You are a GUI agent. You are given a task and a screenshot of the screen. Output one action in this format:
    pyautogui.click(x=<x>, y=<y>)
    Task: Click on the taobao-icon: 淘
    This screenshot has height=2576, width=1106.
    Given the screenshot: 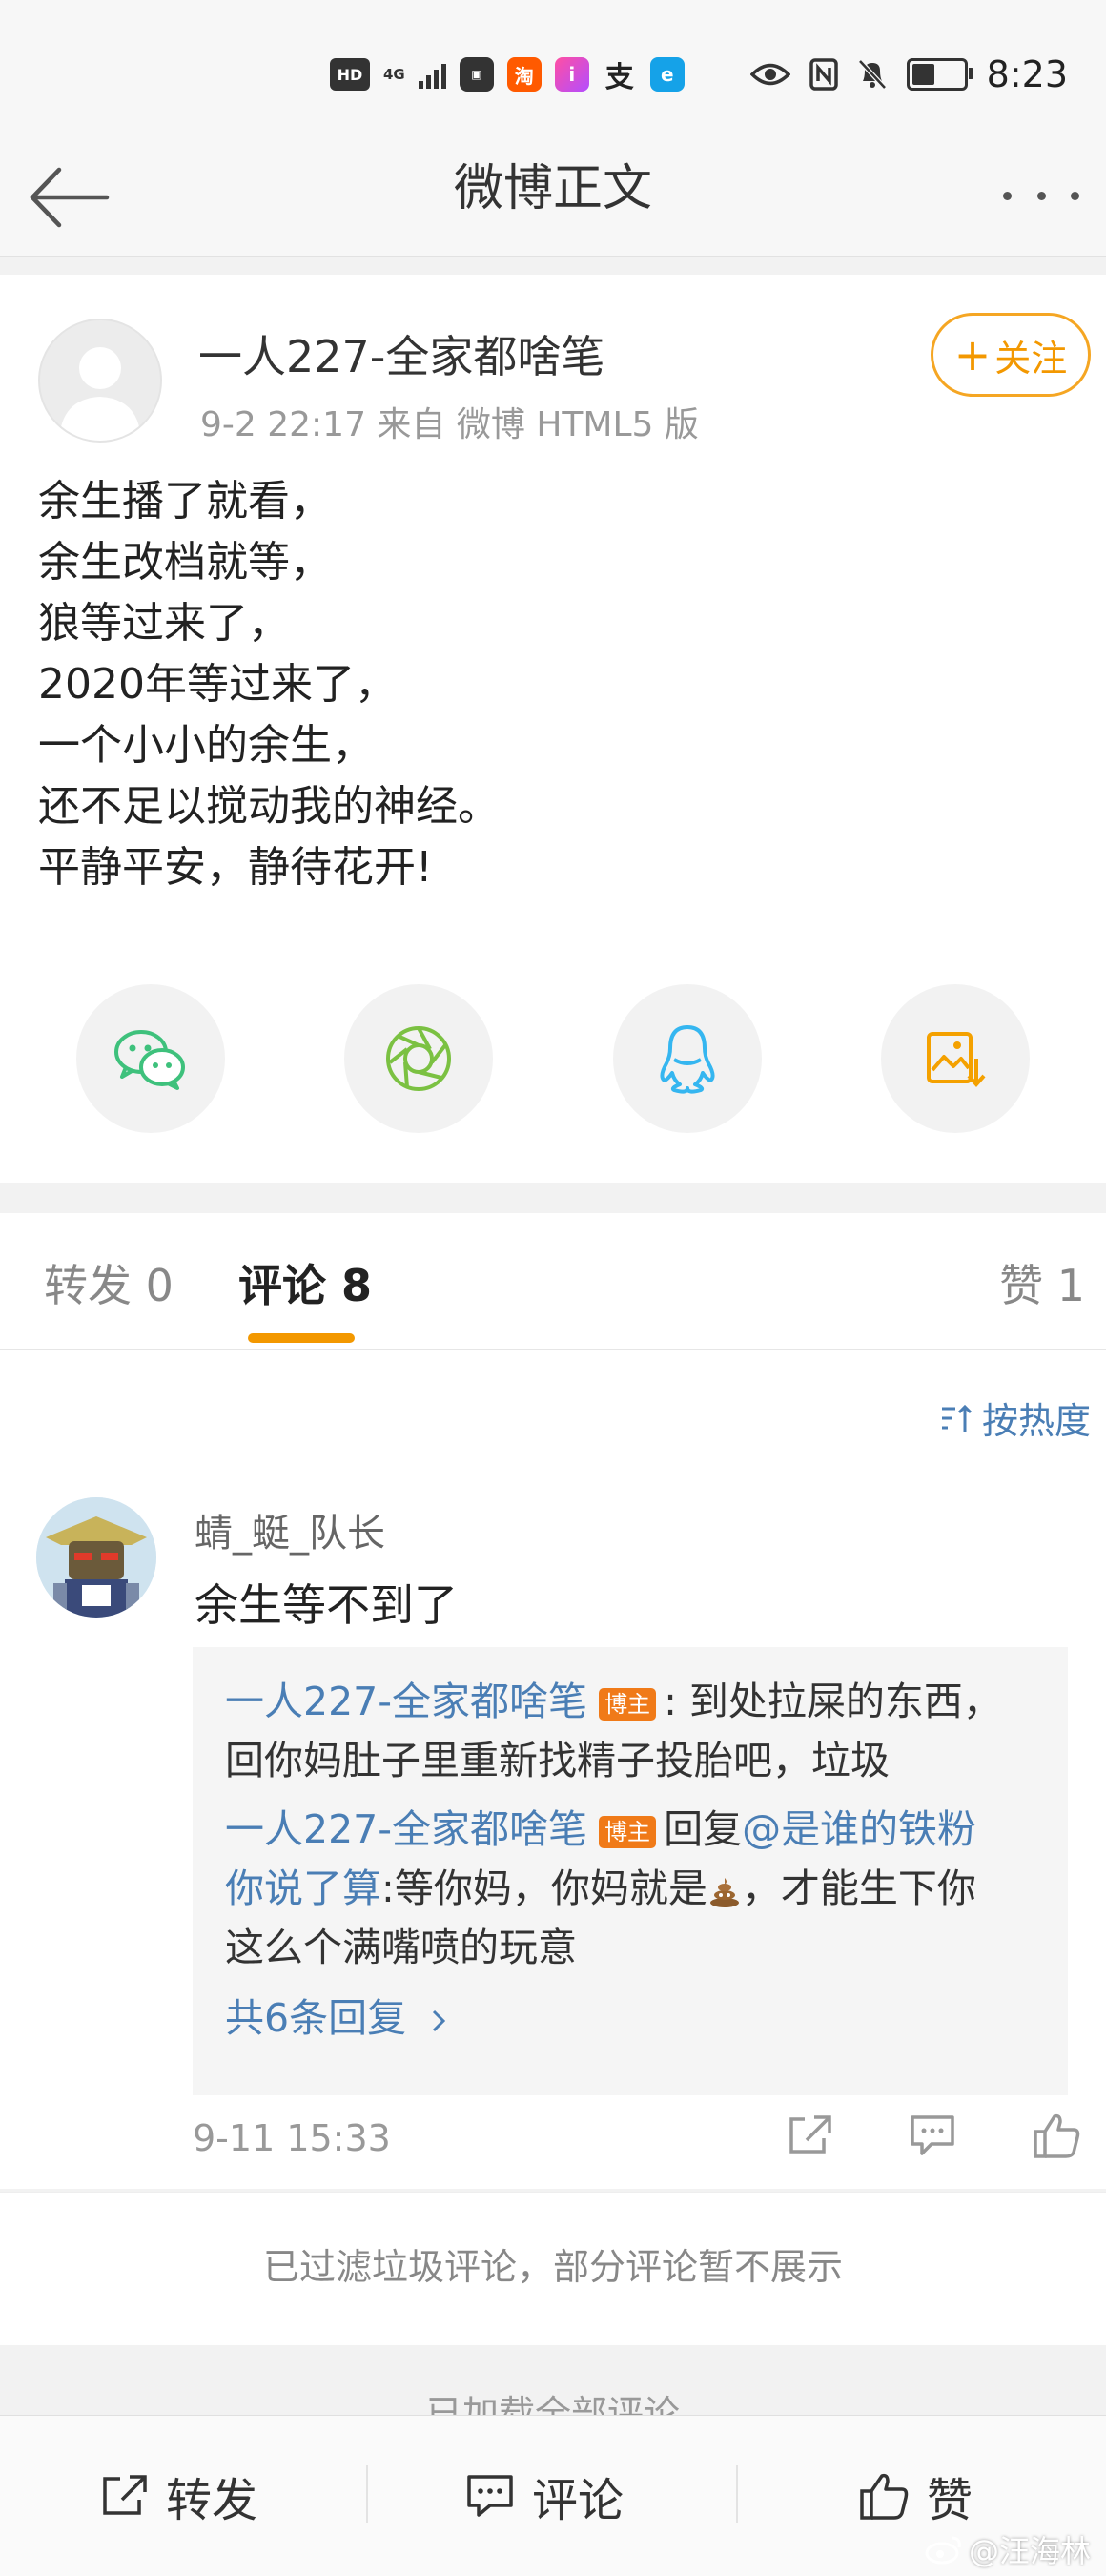 What is the action you would take?
    pyautogui.click(x=524, y=74)
    